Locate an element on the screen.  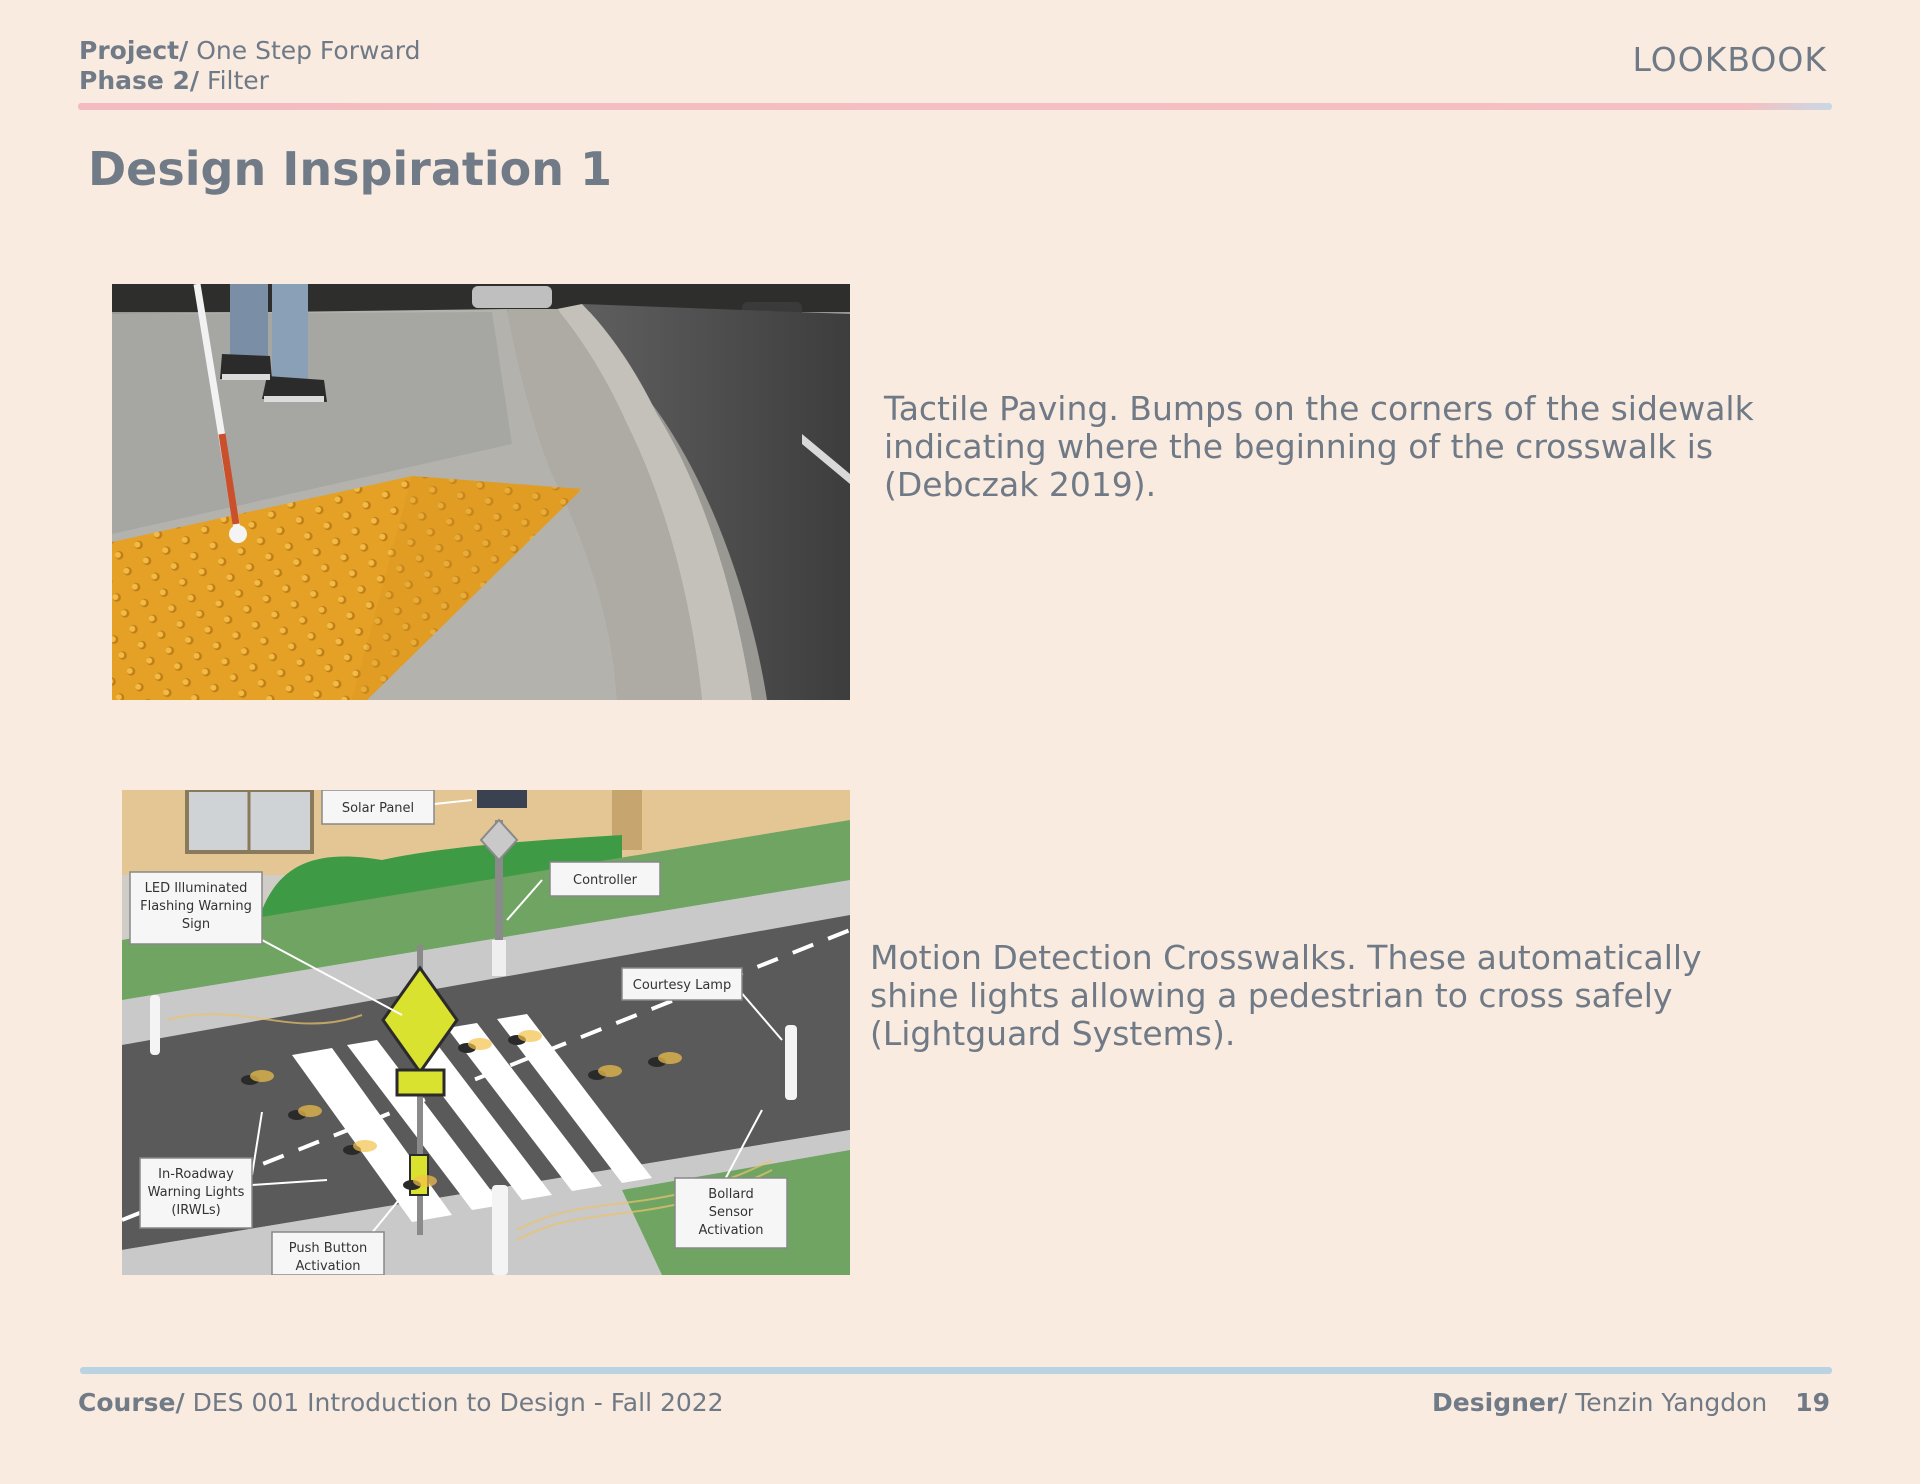
label-irwl-line2: Warning Lights is located at coordinates (196, 1192).